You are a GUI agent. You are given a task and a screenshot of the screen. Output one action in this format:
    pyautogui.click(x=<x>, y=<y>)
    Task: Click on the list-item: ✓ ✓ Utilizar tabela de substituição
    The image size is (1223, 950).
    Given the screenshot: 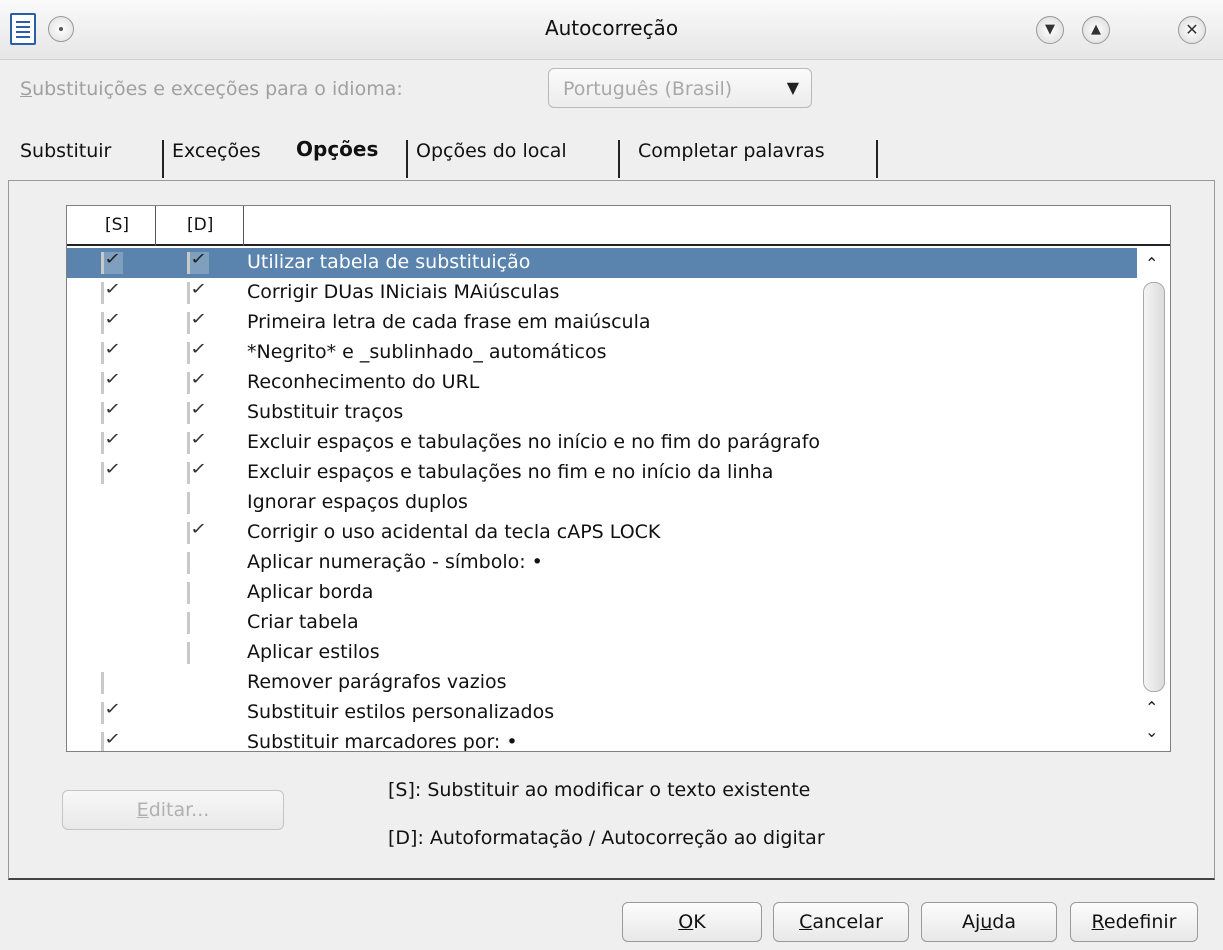 What is the action you would take?
    pyautogui.click(x=602, y=263)
    